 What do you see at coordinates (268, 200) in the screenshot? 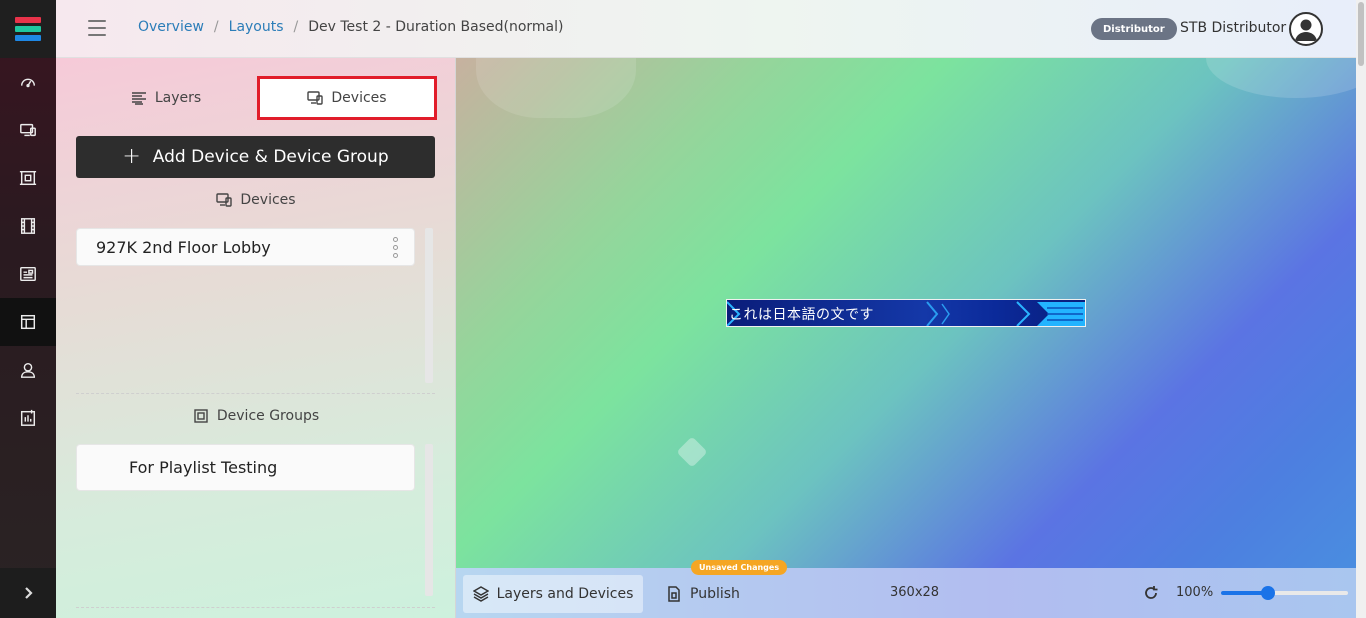
I see `devices-section-label: Devices` at bounding box center [268, 200].